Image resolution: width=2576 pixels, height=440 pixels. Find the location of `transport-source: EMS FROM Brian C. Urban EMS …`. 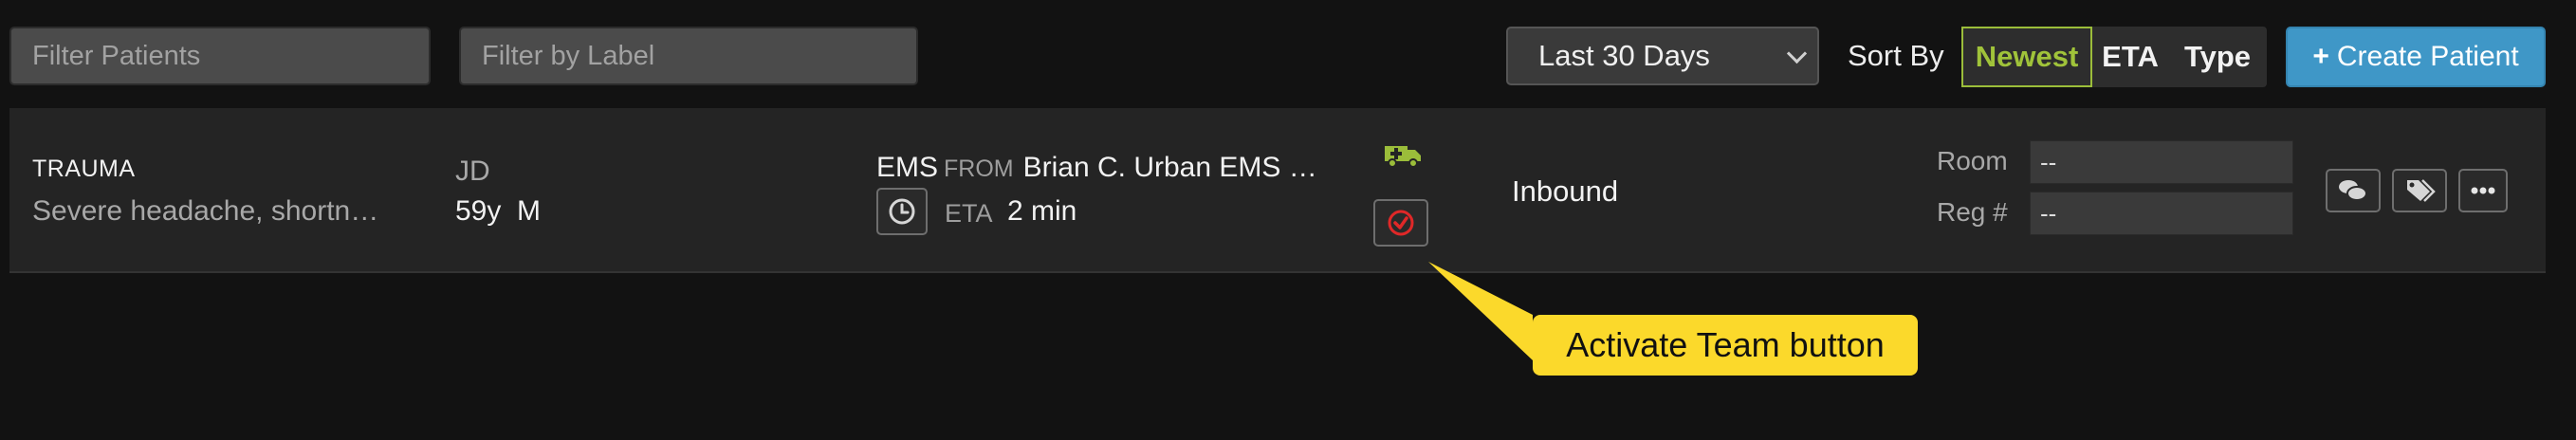

transport-source: EMS FROM Brian C. Urban EMS … is located at coordinates (1096, 168).